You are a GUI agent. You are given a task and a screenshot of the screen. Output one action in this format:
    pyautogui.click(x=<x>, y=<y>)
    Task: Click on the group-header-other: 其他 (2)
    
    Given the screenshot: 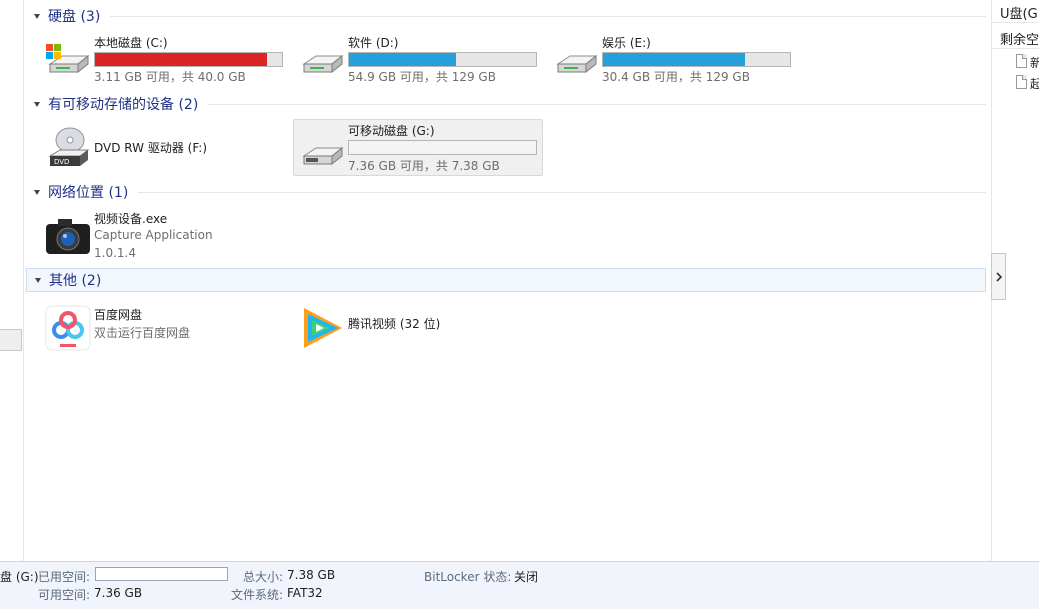 What is the action you would take?
    pyautogui.click(x=506, y=280)
    